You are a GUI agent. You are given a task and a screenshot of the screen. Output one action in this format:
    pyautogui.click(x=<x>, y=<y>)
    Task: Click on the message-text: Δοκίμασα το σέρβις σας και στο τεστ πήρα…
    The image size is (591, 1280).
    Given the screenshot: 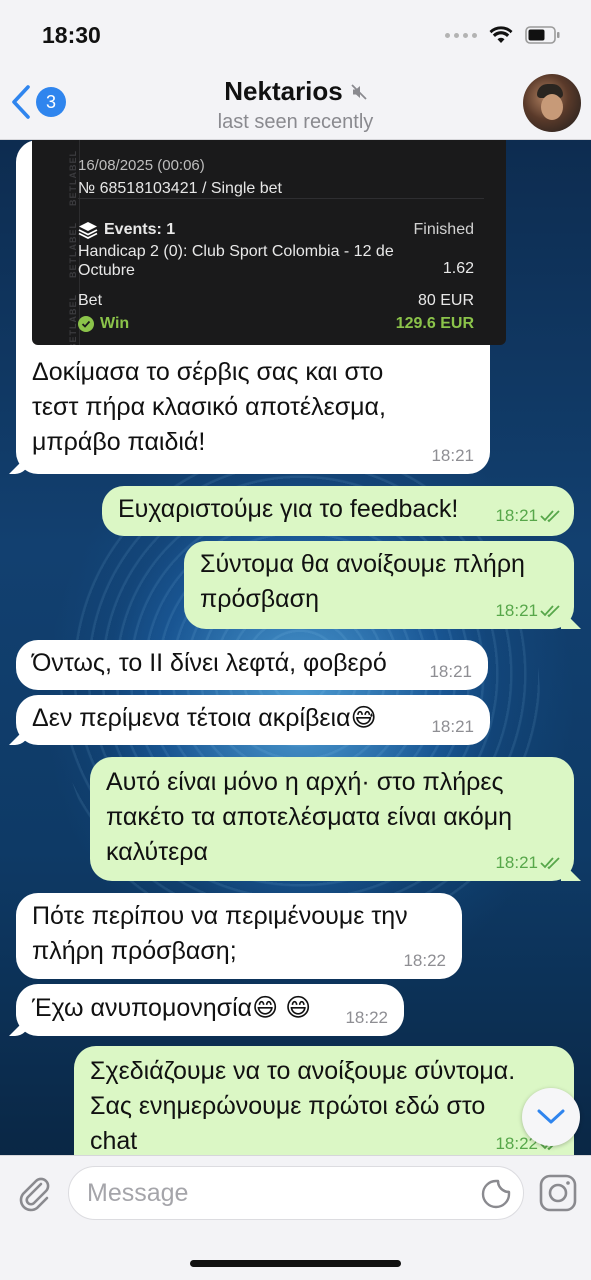 What is the action you would take?
    pyautogui.click(x=209, y=407)
    